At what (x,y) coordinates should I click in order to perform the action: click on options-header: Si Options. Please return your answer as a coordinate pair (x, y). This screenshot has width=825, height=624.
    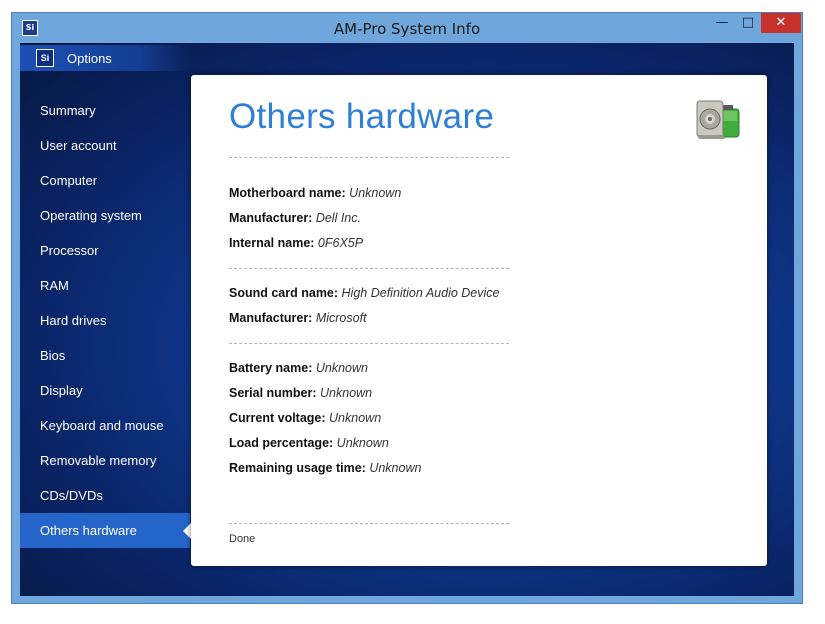
    Looking at the image, I should click on (105, 58).